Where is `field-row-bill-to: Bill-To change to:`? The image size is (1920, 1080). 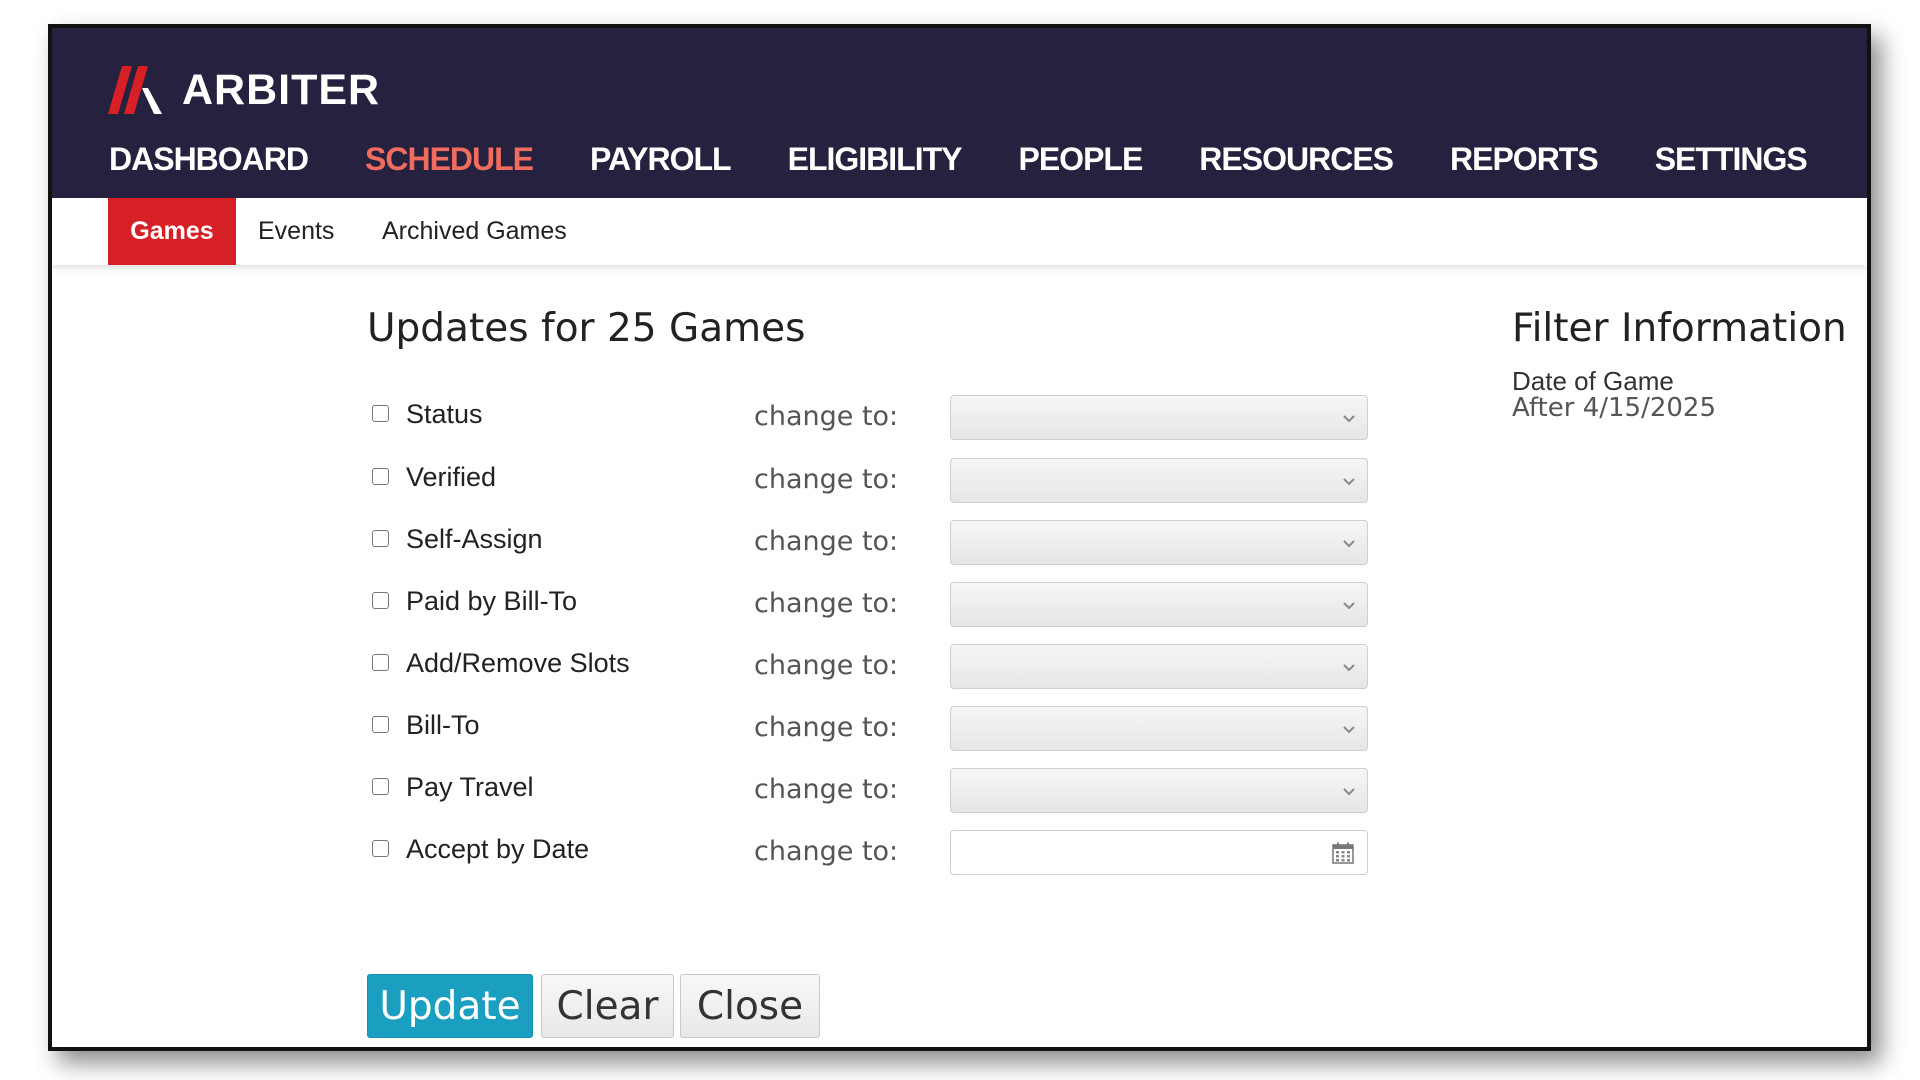 field-row-bill-to: Bill-To change to: is located at coordinates (870, 730).